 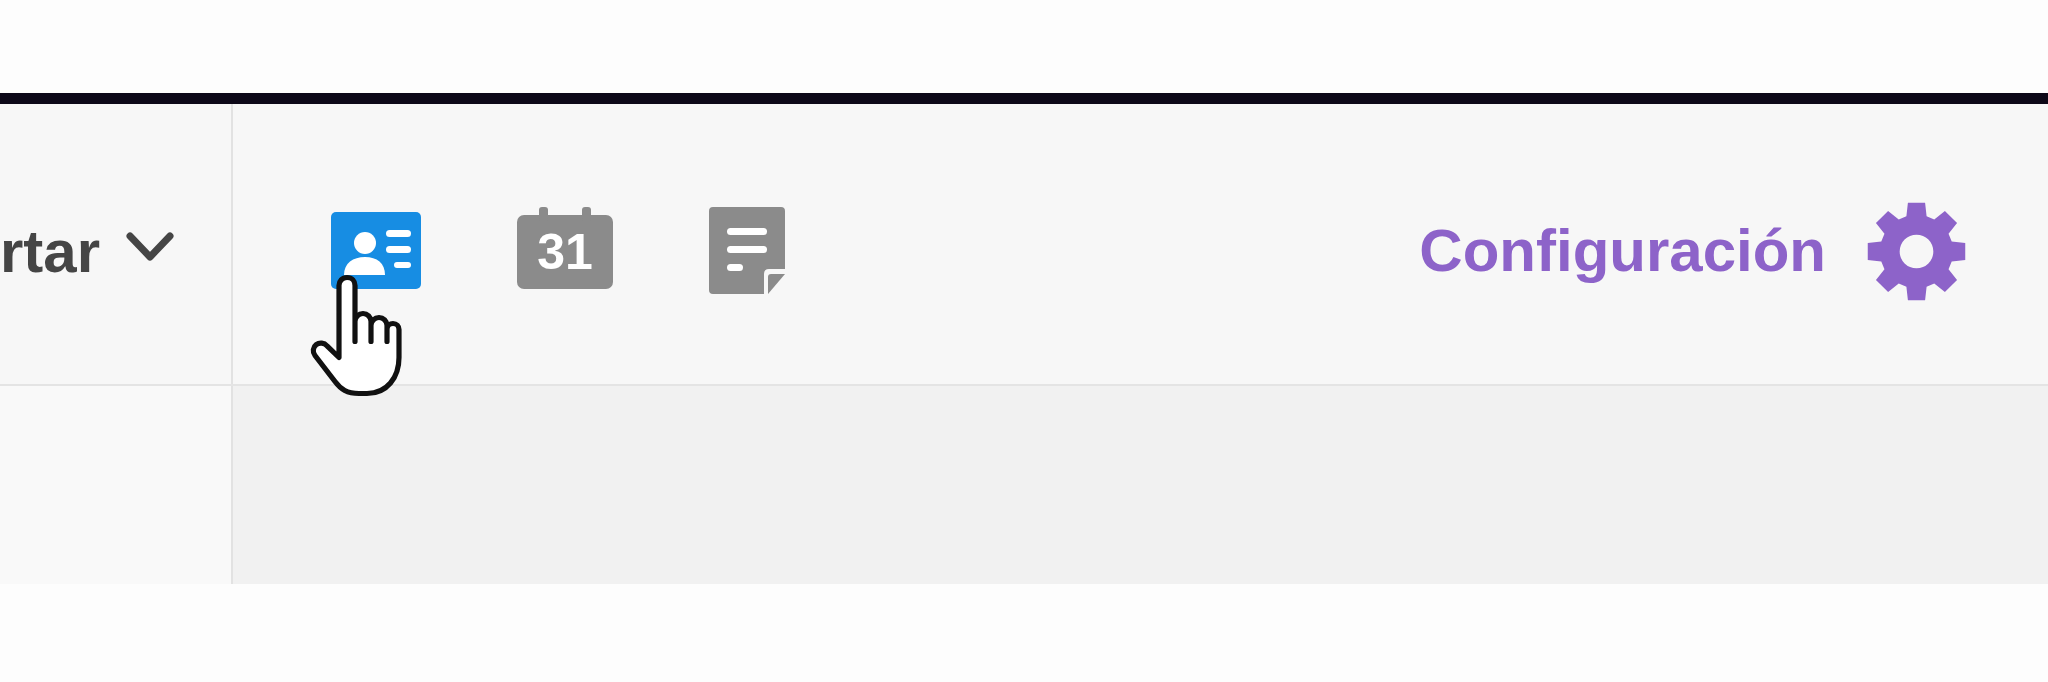 What do you see at coordinates (1692, 251) in the screenshot?
I see `settings-button: Configuración` at bounding box center [1692, 251].